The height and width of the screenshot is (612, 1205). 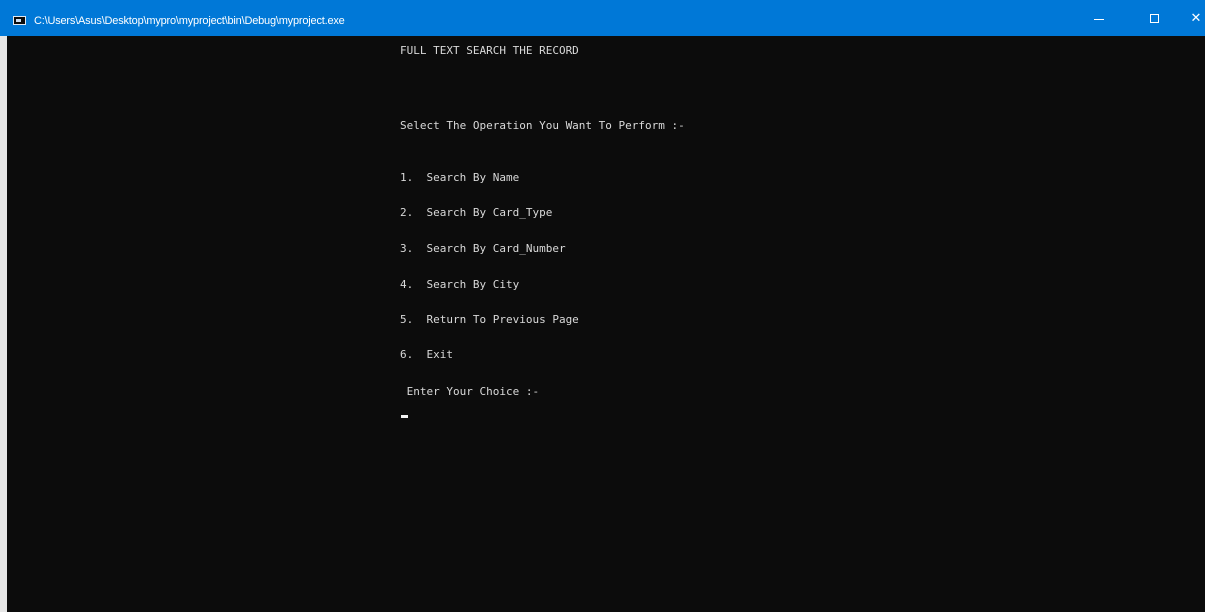 I want to click on menu-option-return-to-previous-page: 5. Return To Previous Page, so click(x=489, y=319).